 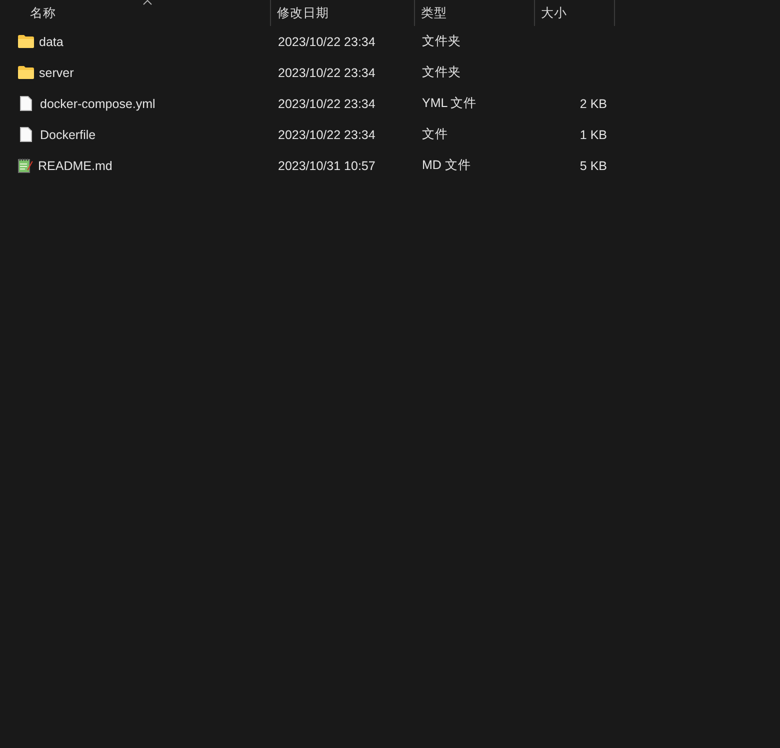 I want to click on file-size: 1 KB, so click(x=593, y=135).